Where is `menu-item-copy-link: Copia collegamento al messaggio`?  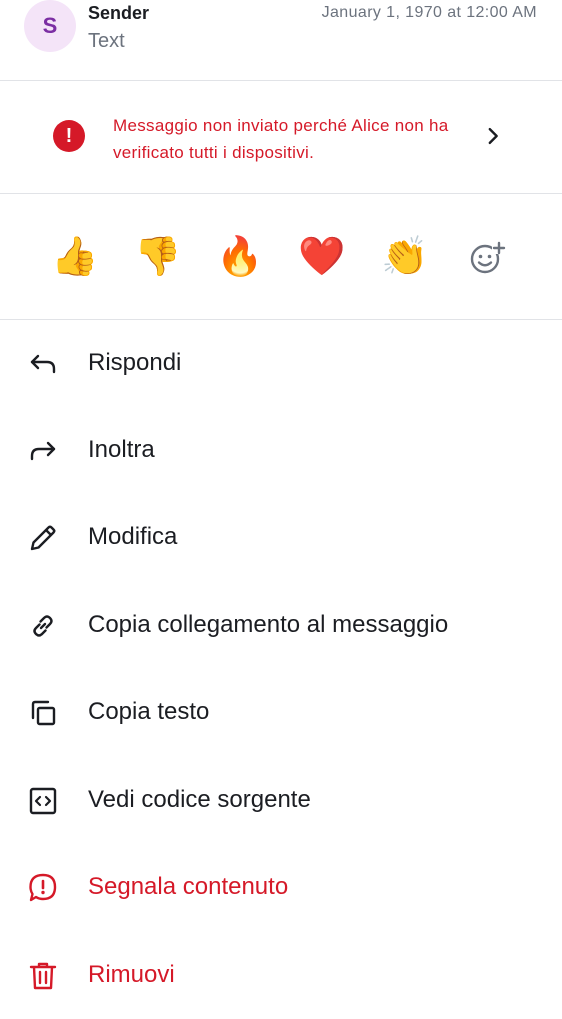 menu-item-copy-link: Copia collegamento al messaggio is located at coordinates (281, 625).